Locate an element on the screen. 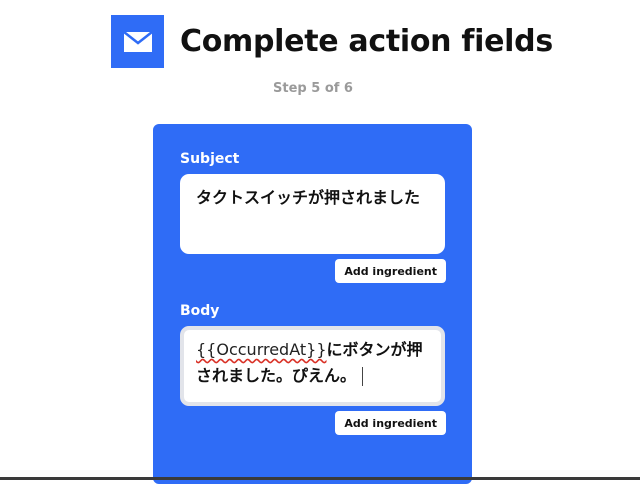  ingredient-token: {{OccurredAt}} is located at coordinates (261, 349).